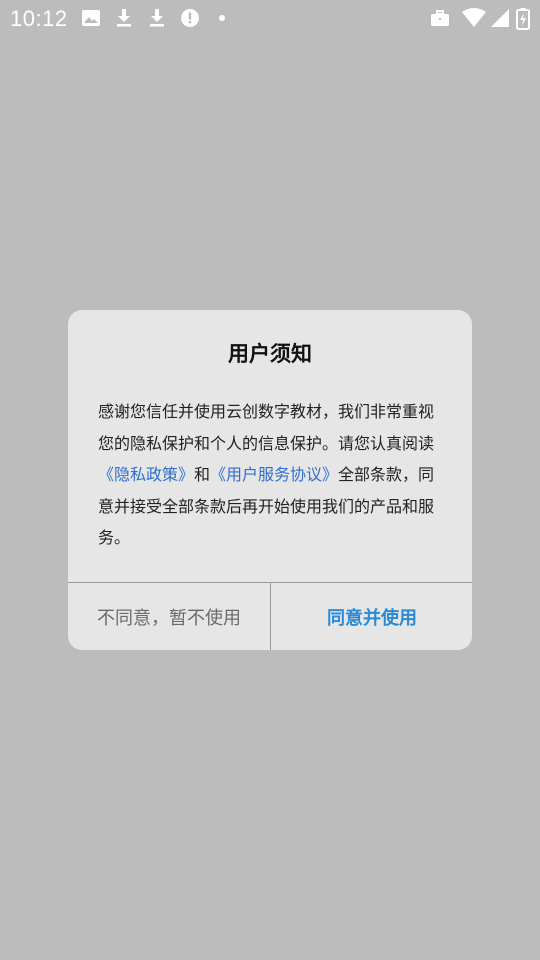  Describe the element at coordinates (202, 474) in the screenshot. I see `body-text-2: 和` at that location.